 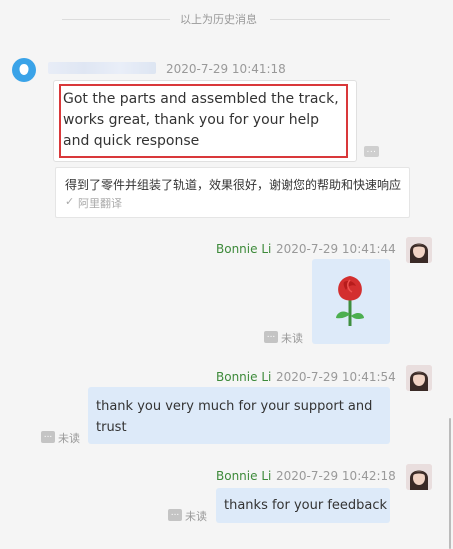 I want to click on message-4-text: thanks for your feedback, so click(x=306, y=505).